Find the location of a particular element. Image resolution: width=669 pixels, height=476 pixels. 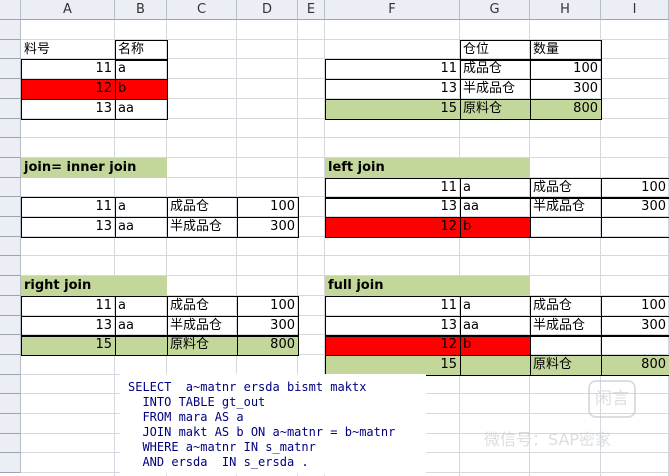

cell-g16: aa is located at coordinates (495, 326).